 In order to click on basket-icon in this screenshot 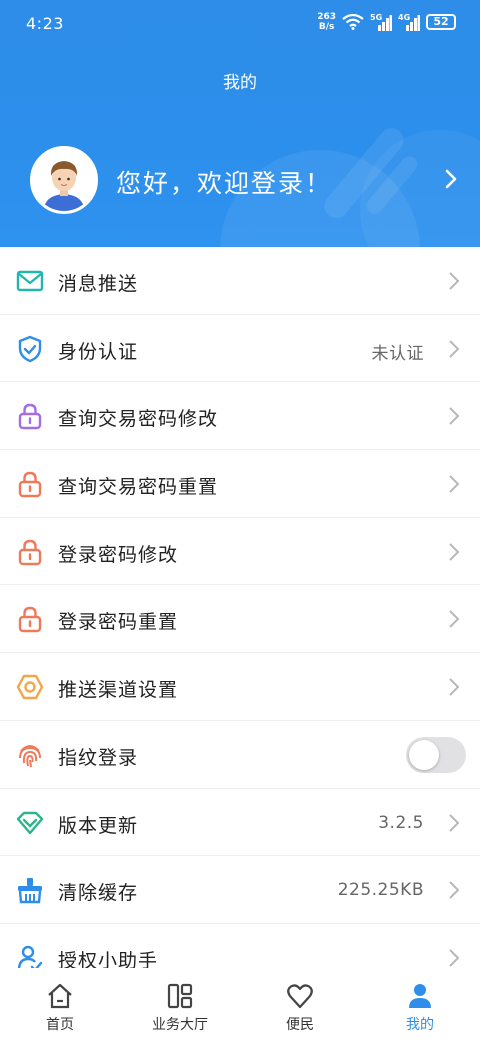, I will do `click(30, 891)`.